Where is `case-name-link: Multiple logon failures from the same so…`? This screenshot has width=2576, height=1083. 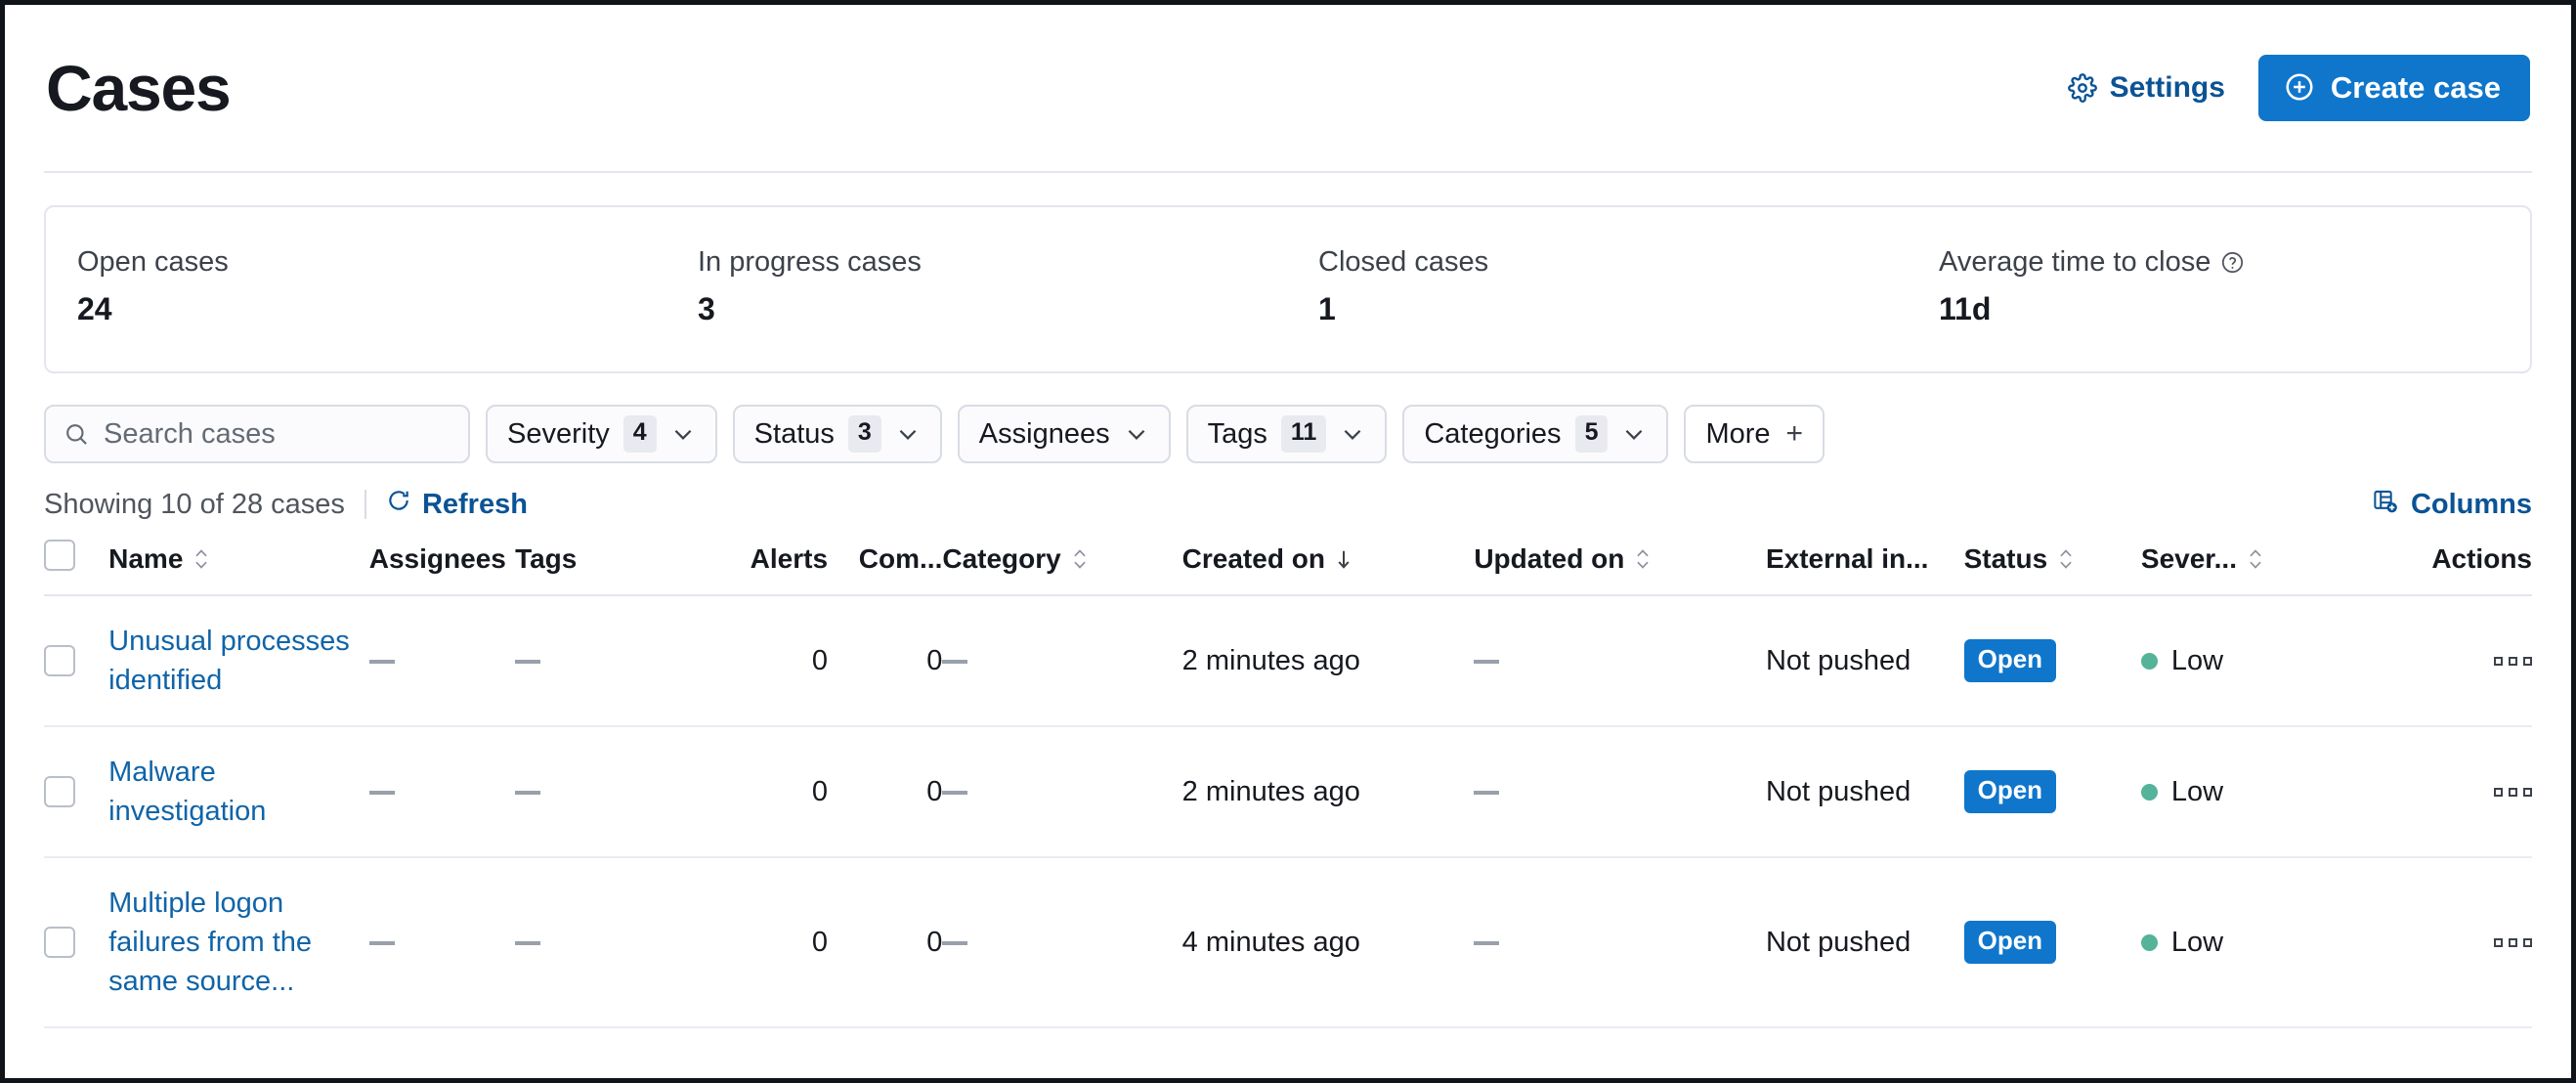 case-name-link: Multiple logon failures from the same so… is located at coordinates (238, 943).